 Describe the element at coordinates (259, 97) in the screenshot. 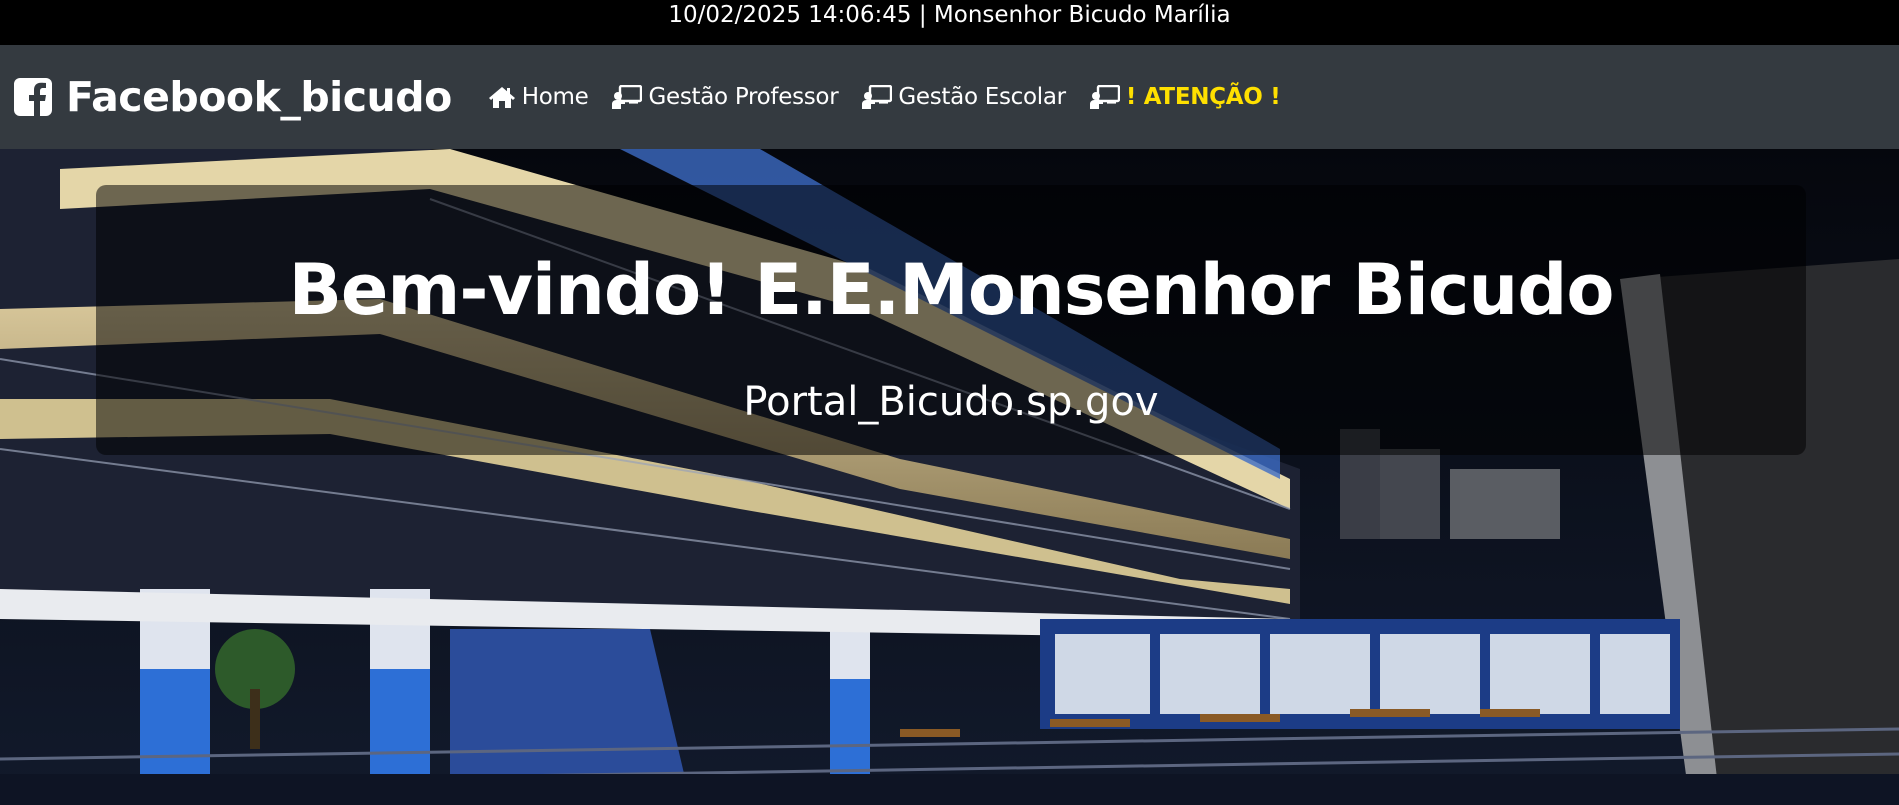

I see `brand-label: Facebook_bicudo` at that location.